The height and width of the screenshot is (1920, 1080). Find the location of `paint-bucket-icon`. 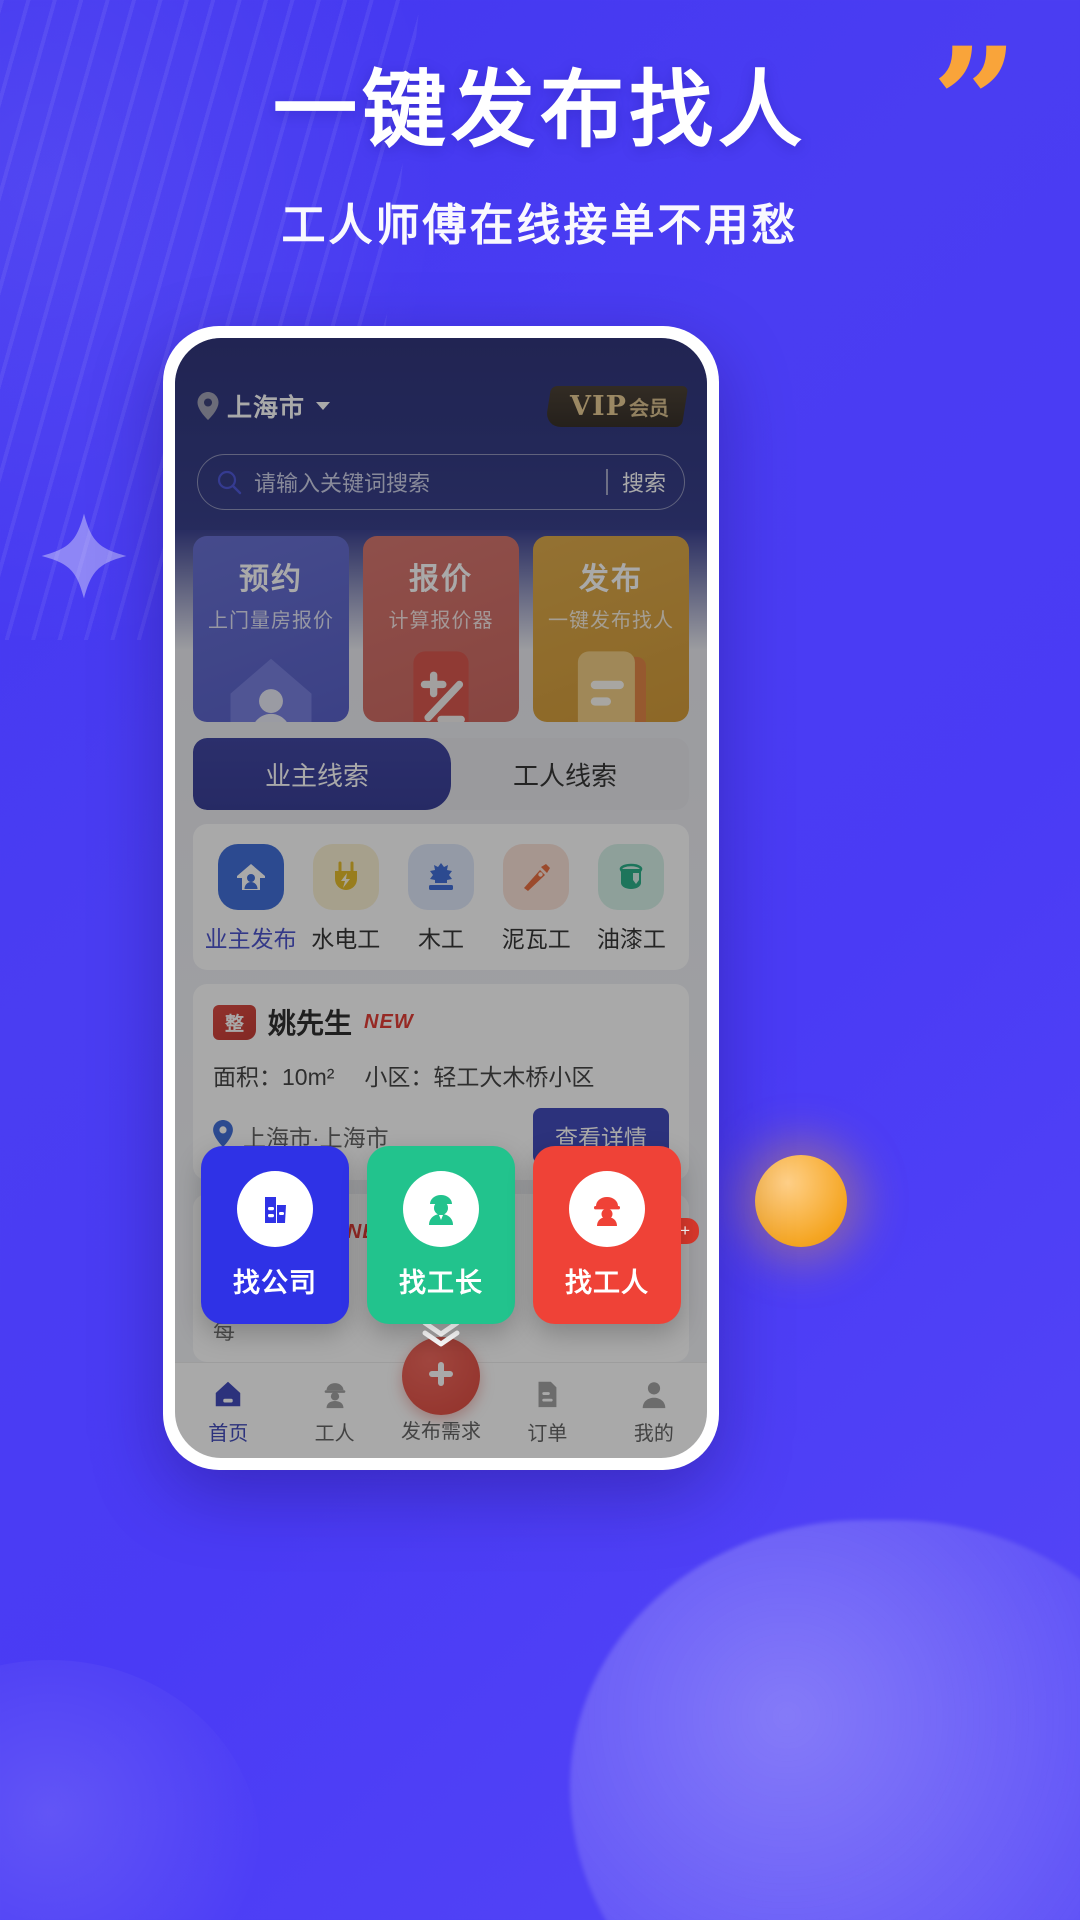

paint-bucket-icon is located at coordinates (631, 877).